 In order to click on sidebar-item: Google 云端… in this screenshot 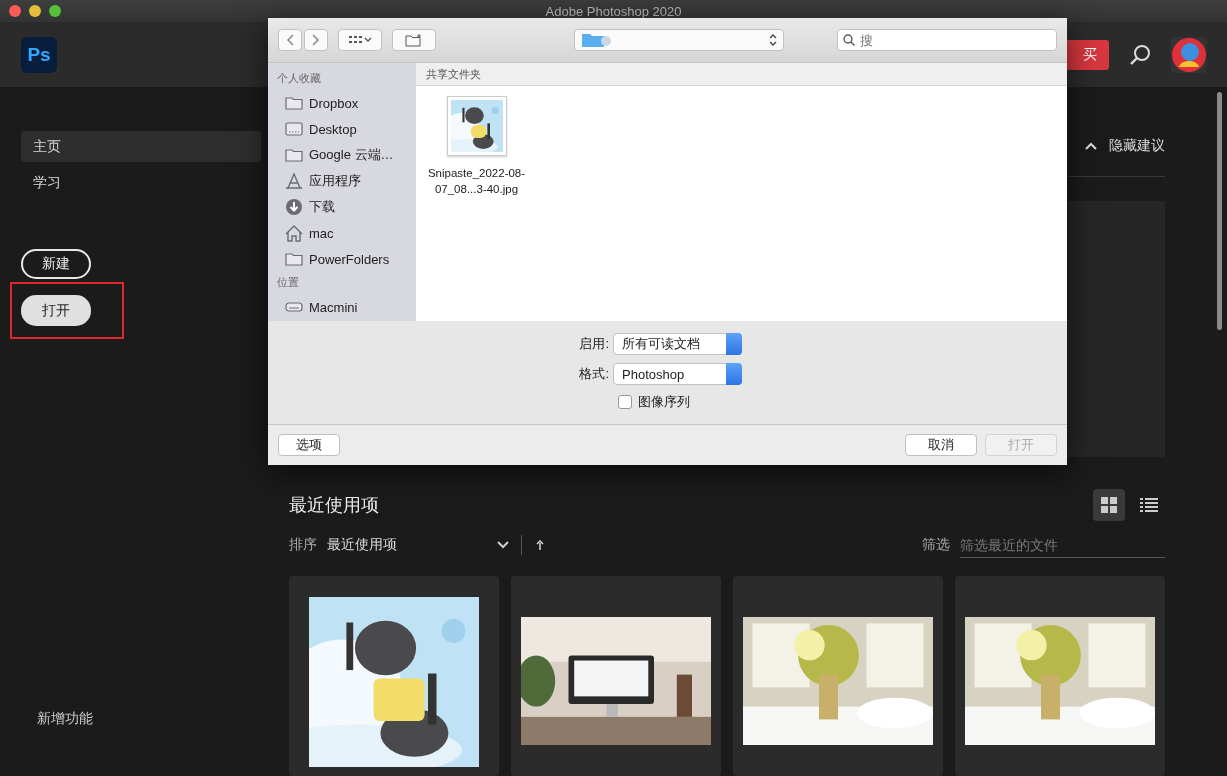, I will do `click(351, 155)`.